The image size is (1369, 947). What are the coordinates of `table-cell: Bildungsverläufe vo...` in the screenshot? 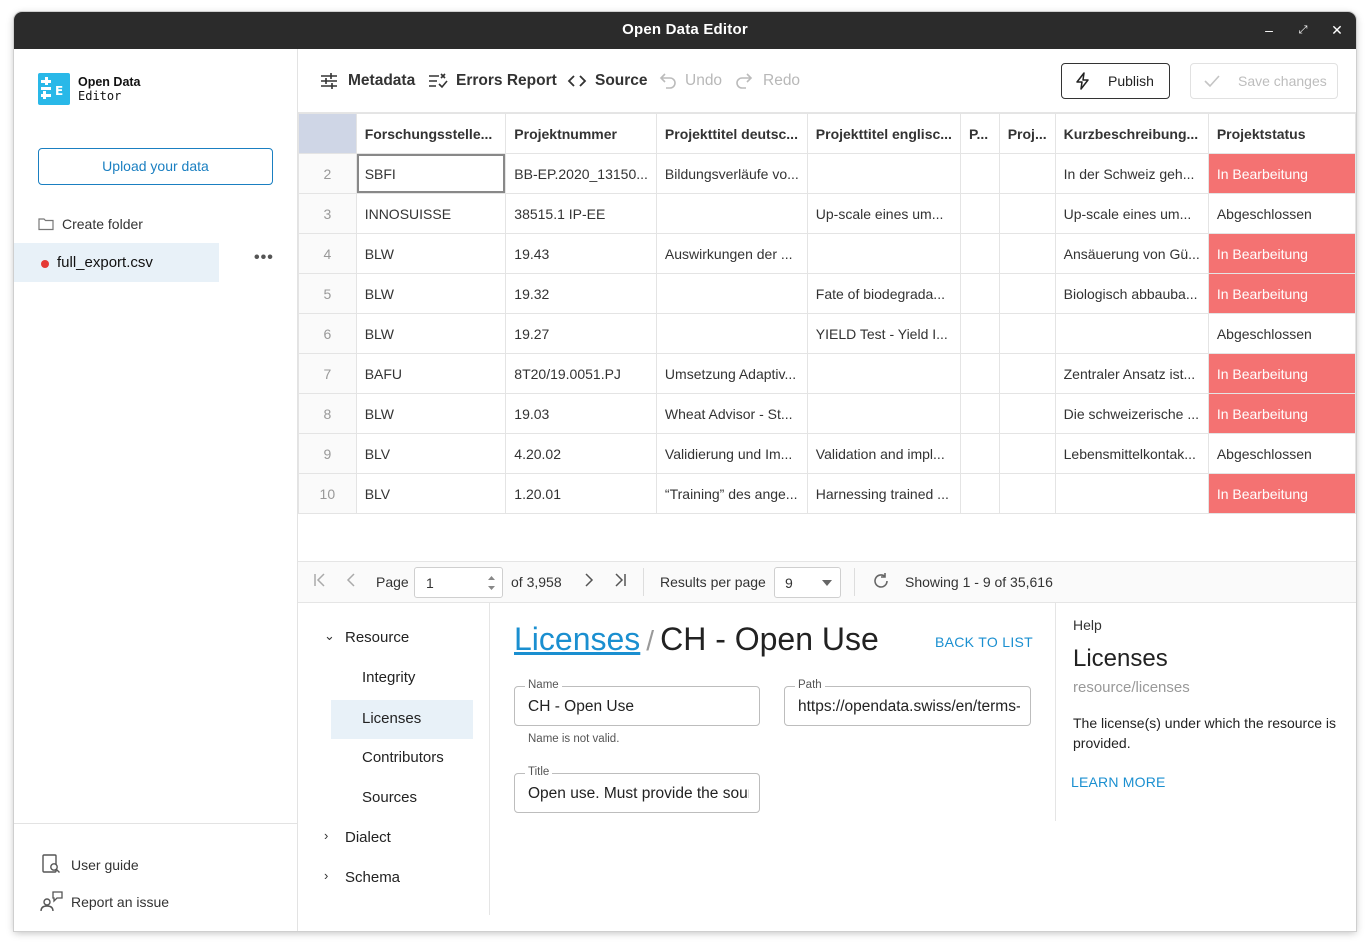 It's located at (731, 173).